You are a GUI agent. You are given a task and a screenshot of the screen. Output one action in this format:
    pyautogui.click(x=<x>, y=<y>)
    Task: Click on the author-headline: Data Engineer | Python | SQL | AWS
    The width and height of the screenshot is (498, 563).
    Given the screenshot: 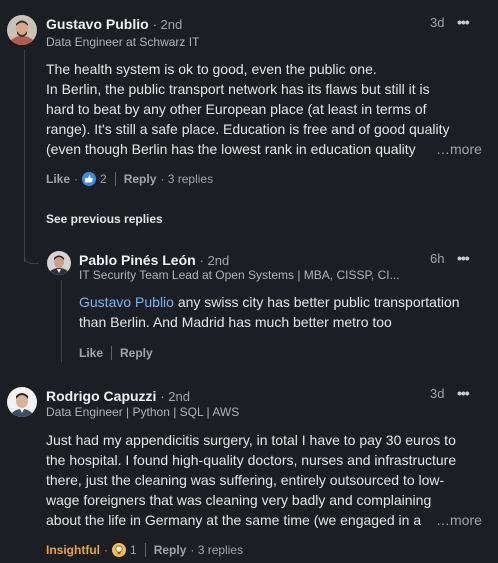 What is the action you would take?
    pyautogui.click(x=143, y=412)
    